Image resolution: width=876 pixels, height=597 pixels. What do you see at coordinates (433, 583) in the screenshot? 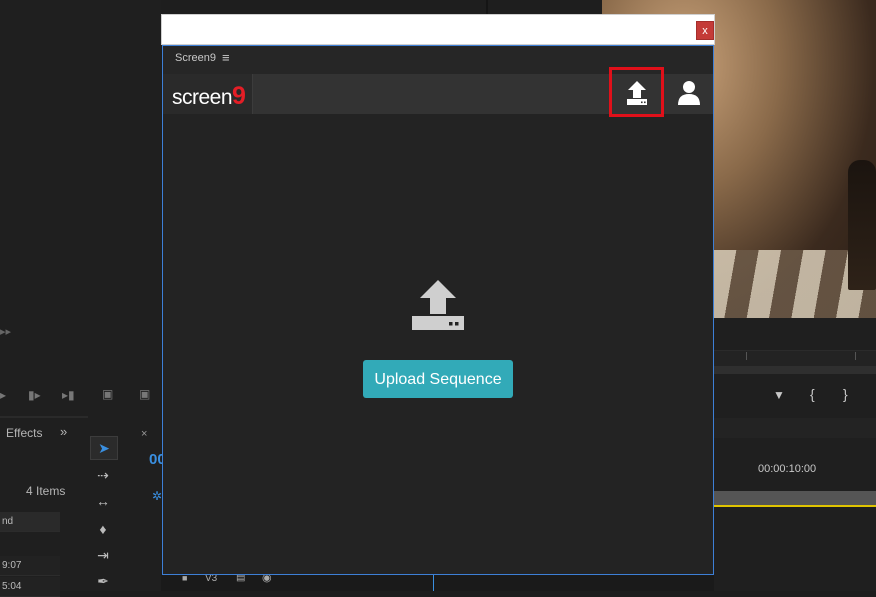
I see `playhead` at bounding box center [433, 583].